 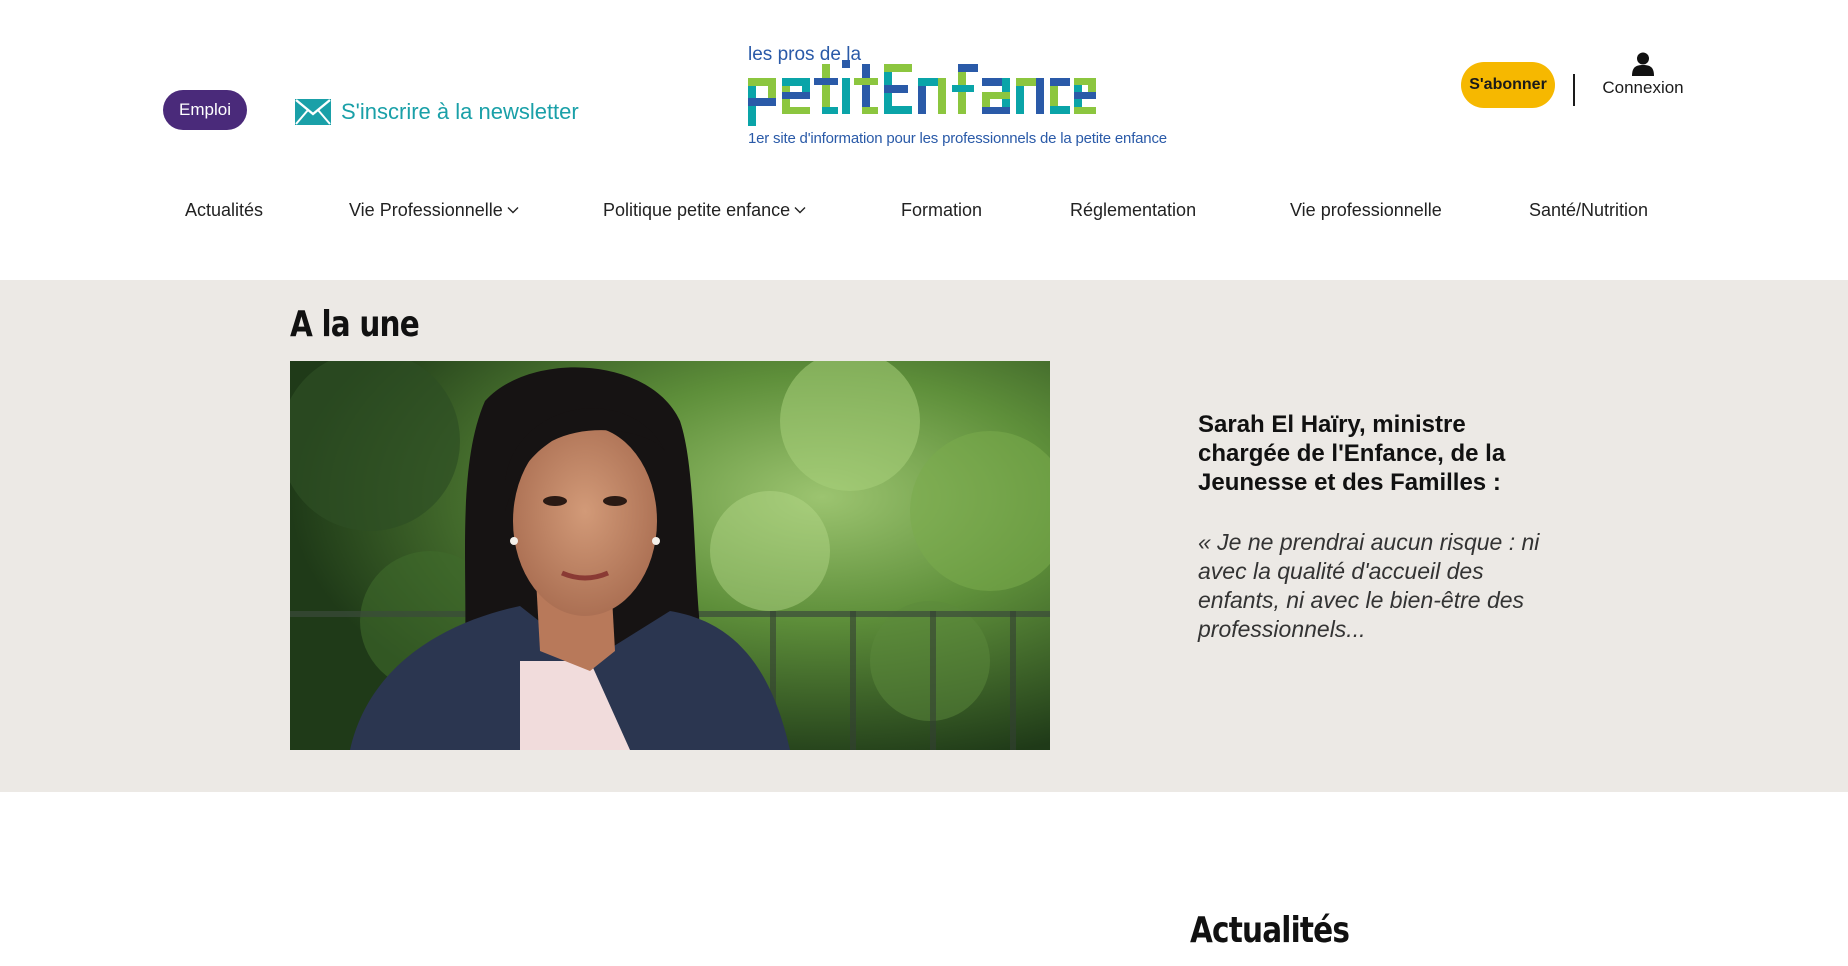 I want to click on nav-item-label: Actualités, so click(x=224, y=209).